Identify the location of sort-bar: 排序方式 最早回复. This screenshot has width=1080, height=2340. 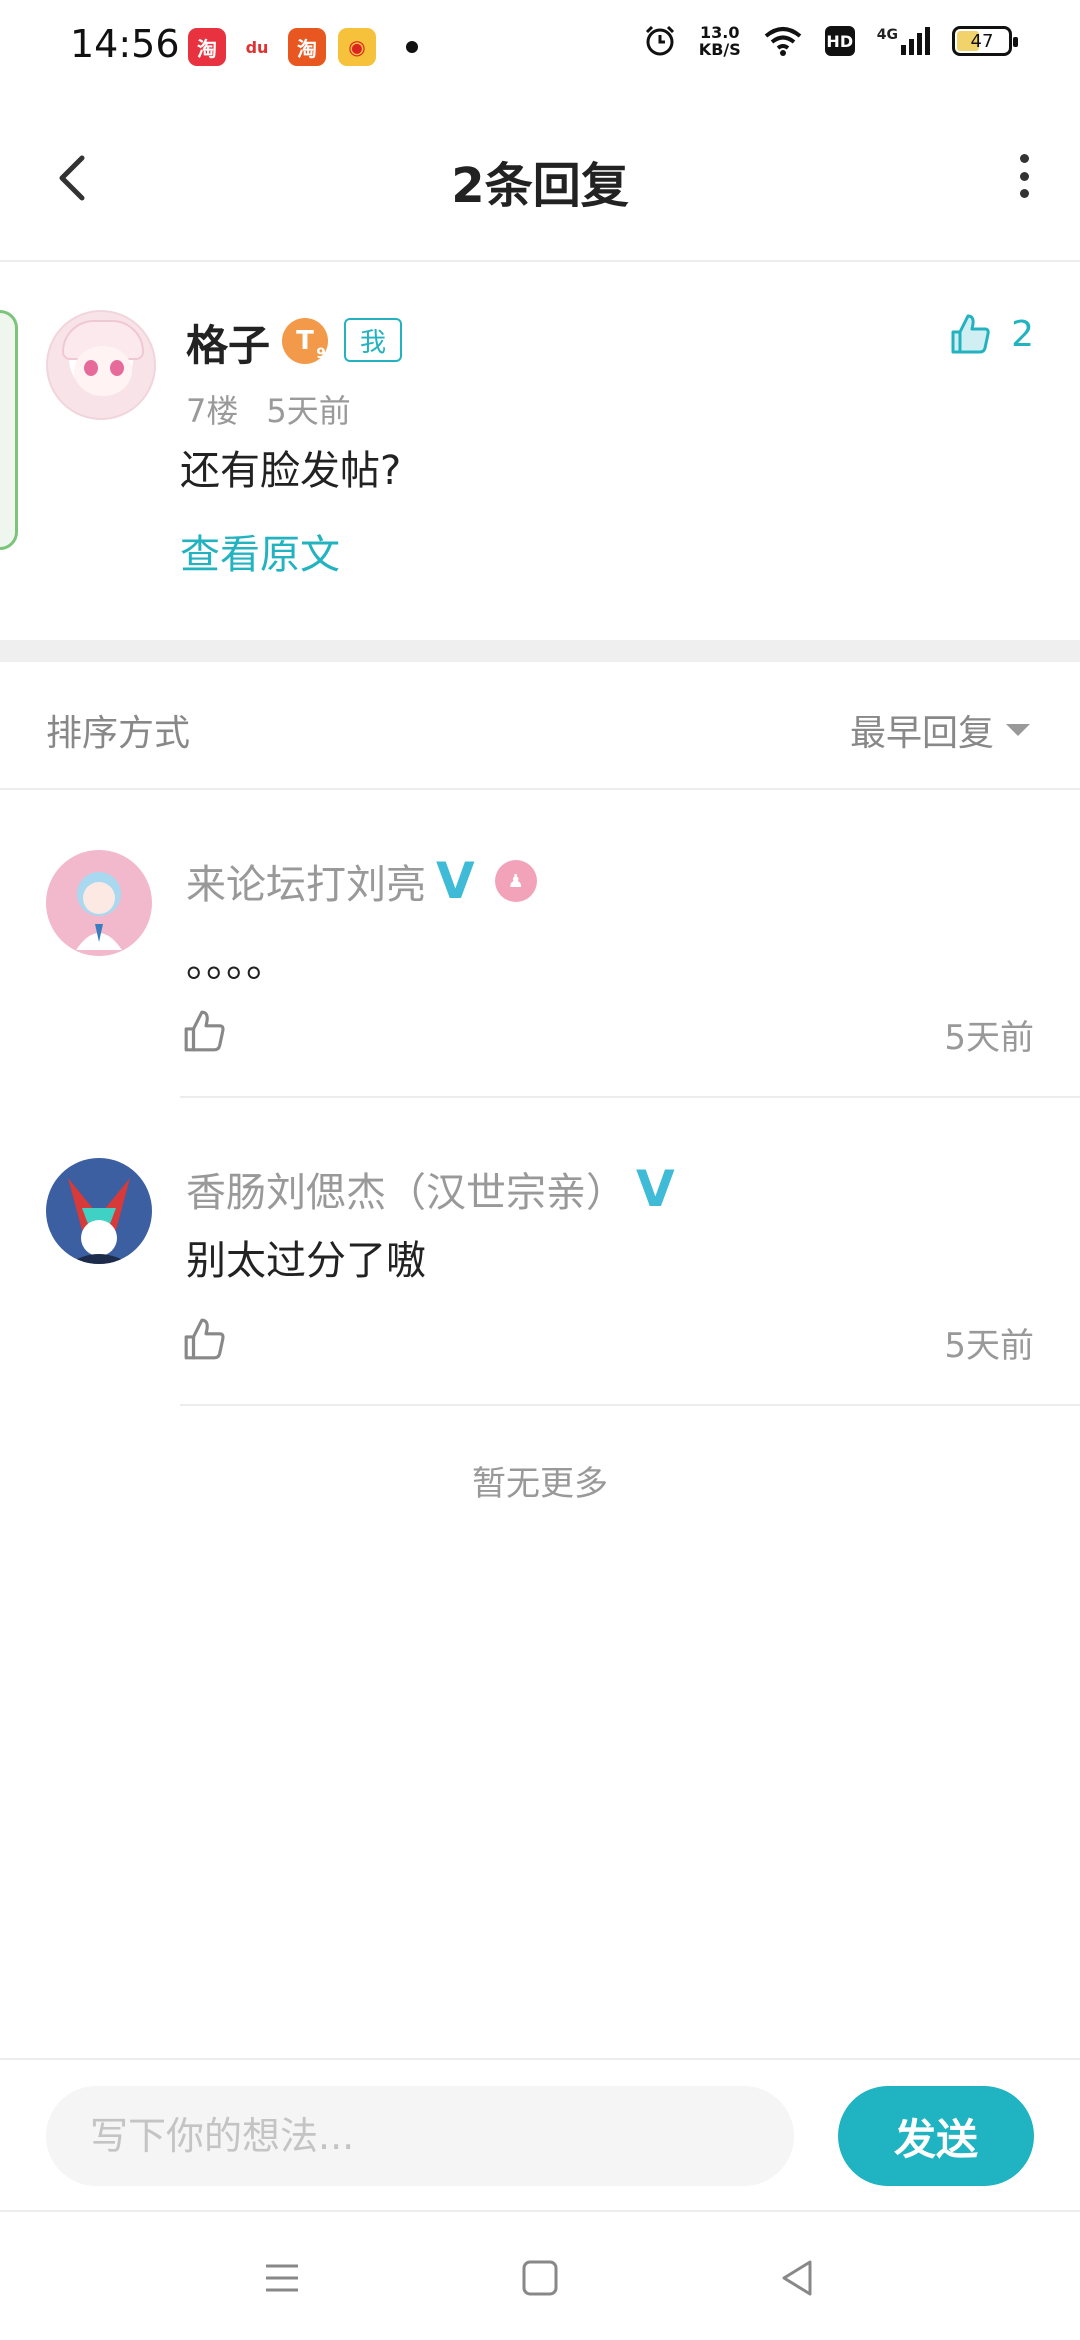
(540, 726).